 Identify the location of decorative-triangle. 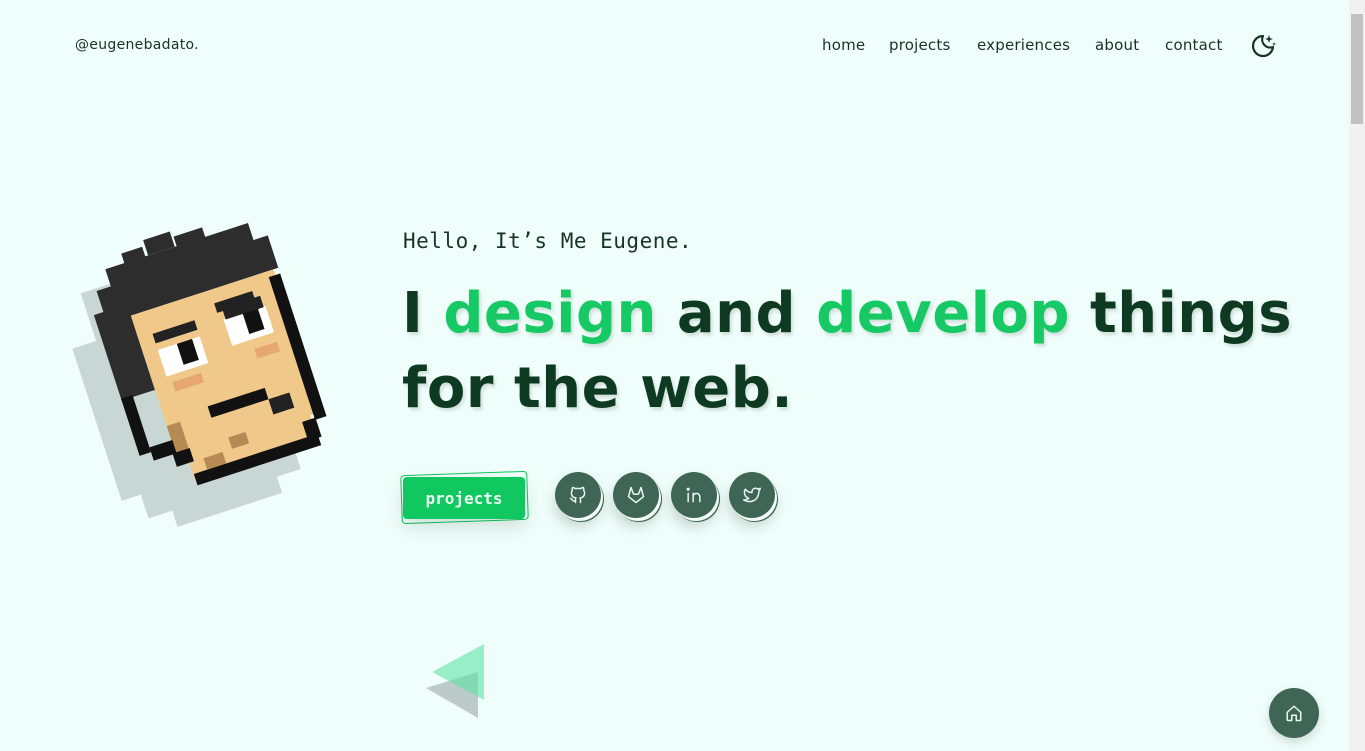
(455, 681).